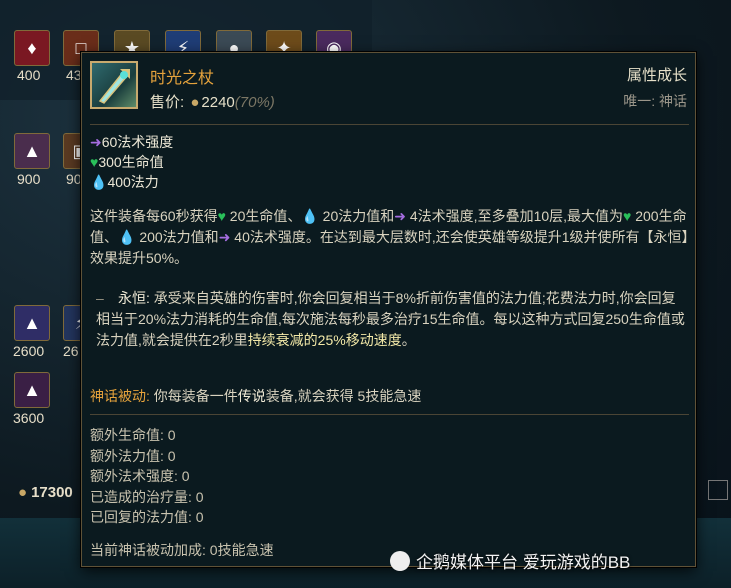 Image resolution: width=731 pixels, height=588 pixels. Describe the element at coordinates (132, 142) in the screenshot. I see `stat-ap: ➜60法术强度` at that location.